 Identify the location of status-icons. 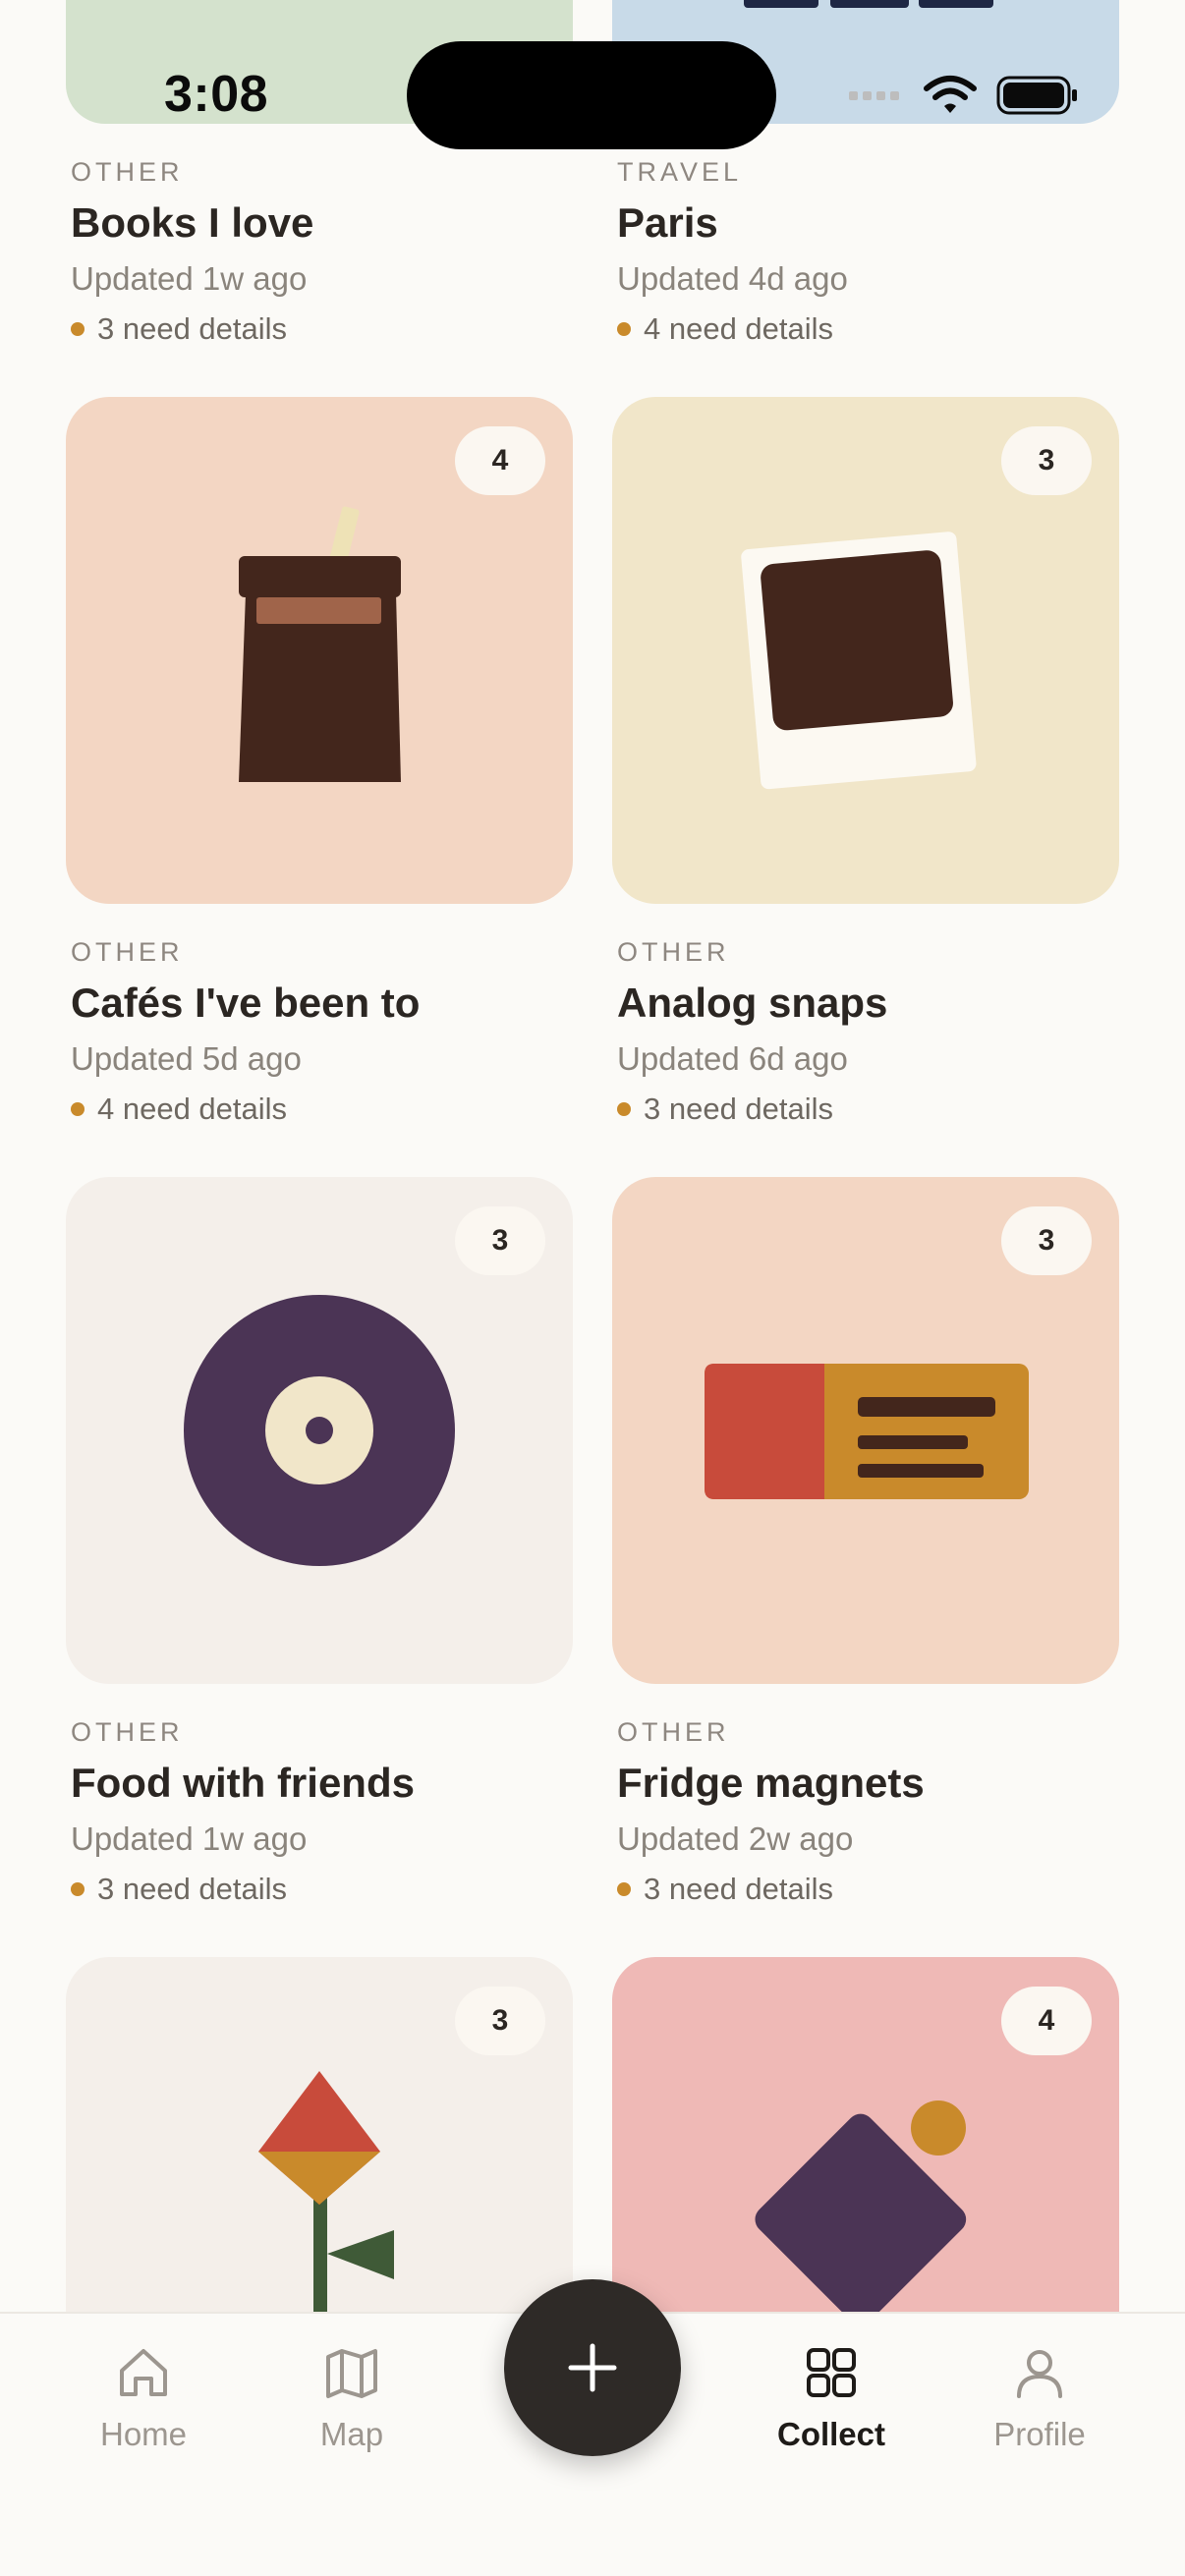
(963, 95).